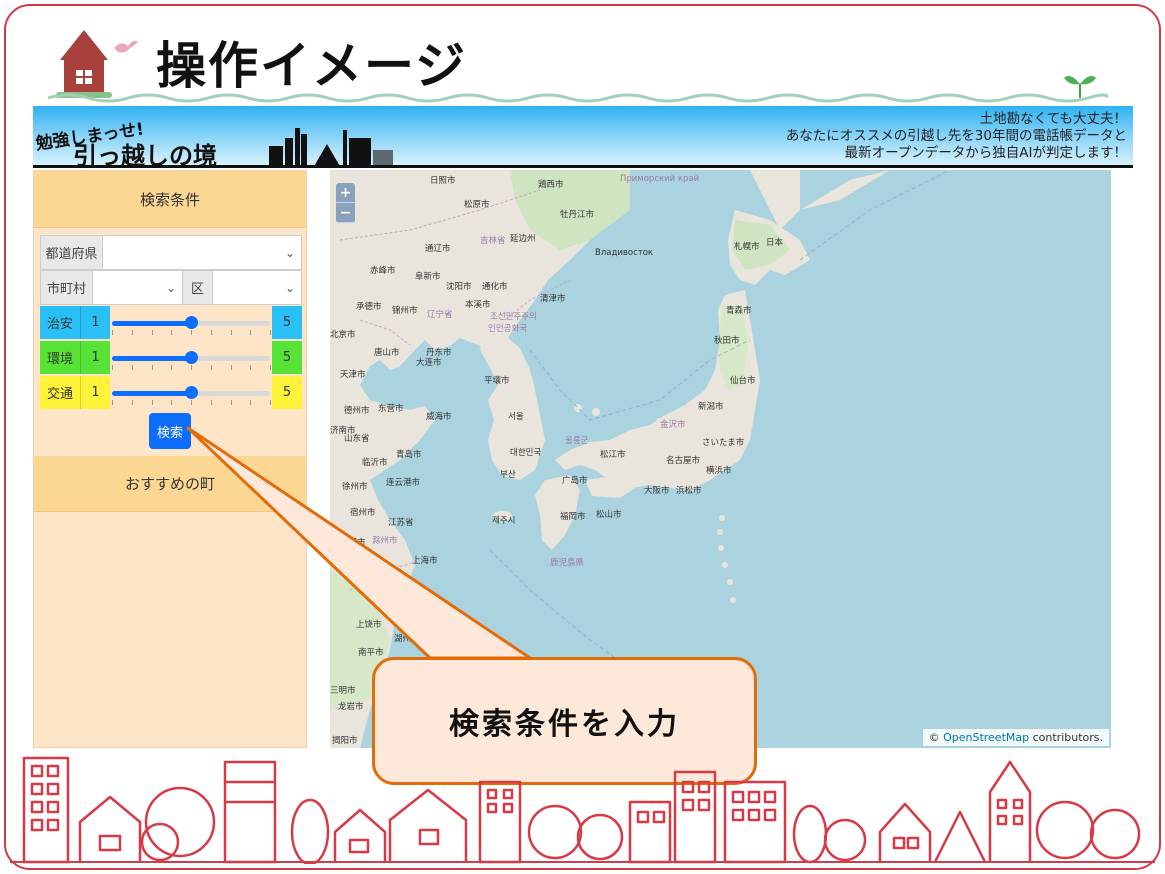 This screenshot has height=874, width=1165. I want to click on callout-text: 検索条件を入力, so click(564, 724).